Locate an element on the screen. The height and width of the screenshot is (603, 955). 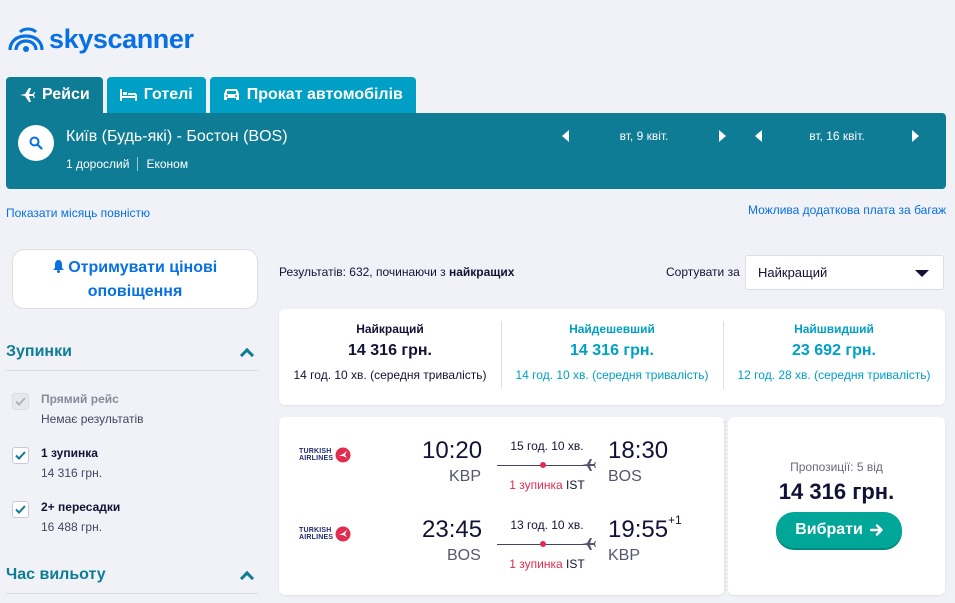
logo-text: skyscanner is located at coordinates (121, 38).